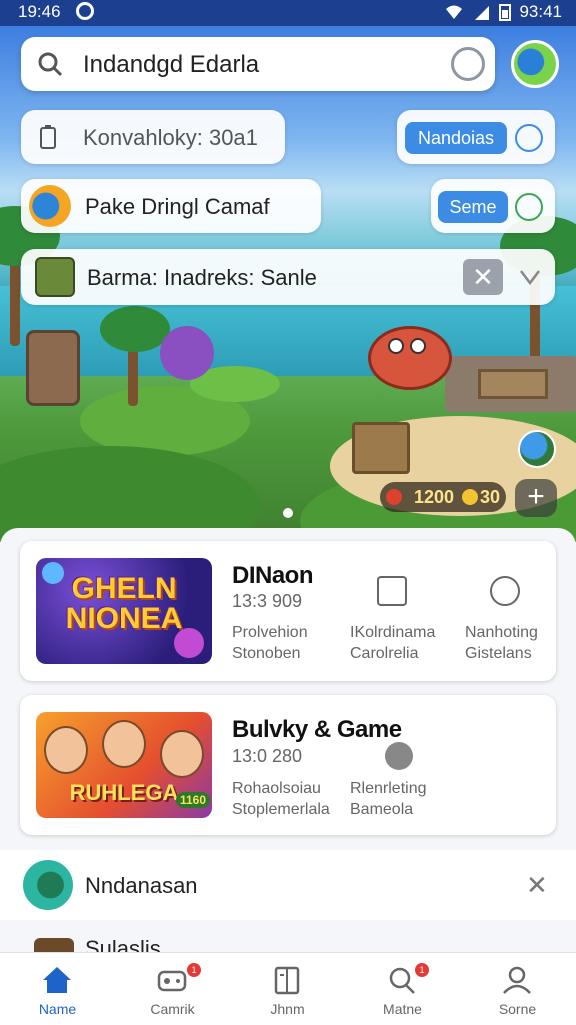  I want to click on nav-label: Camrik, so click(172, 1009).